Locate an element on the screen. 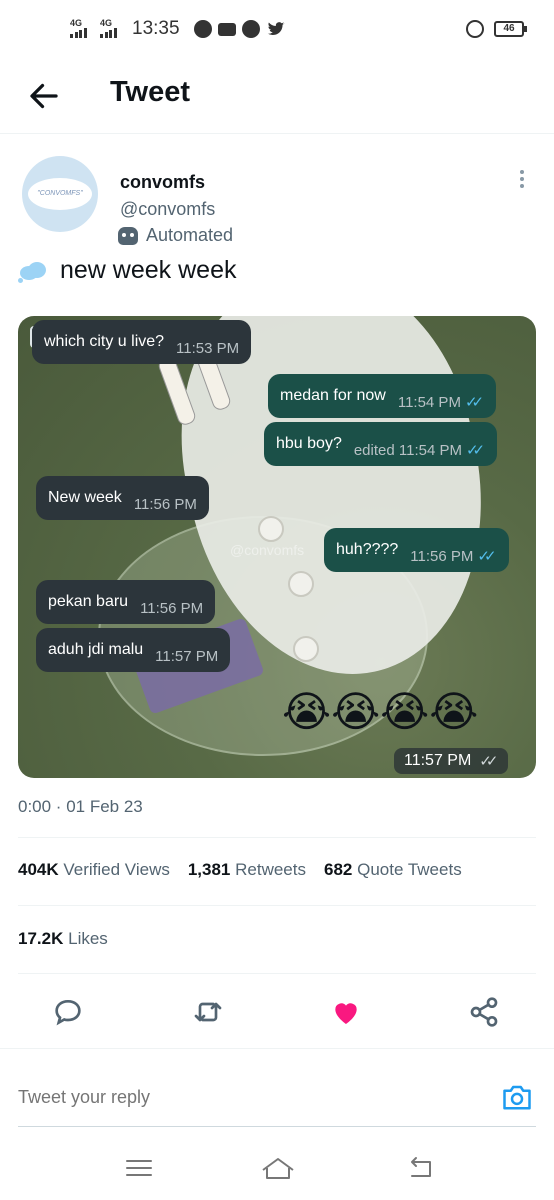 The height and width of the screenshot is (1200, 554). quotes-stat: 682 Quote Tweets is located at coordinates (393, 870).